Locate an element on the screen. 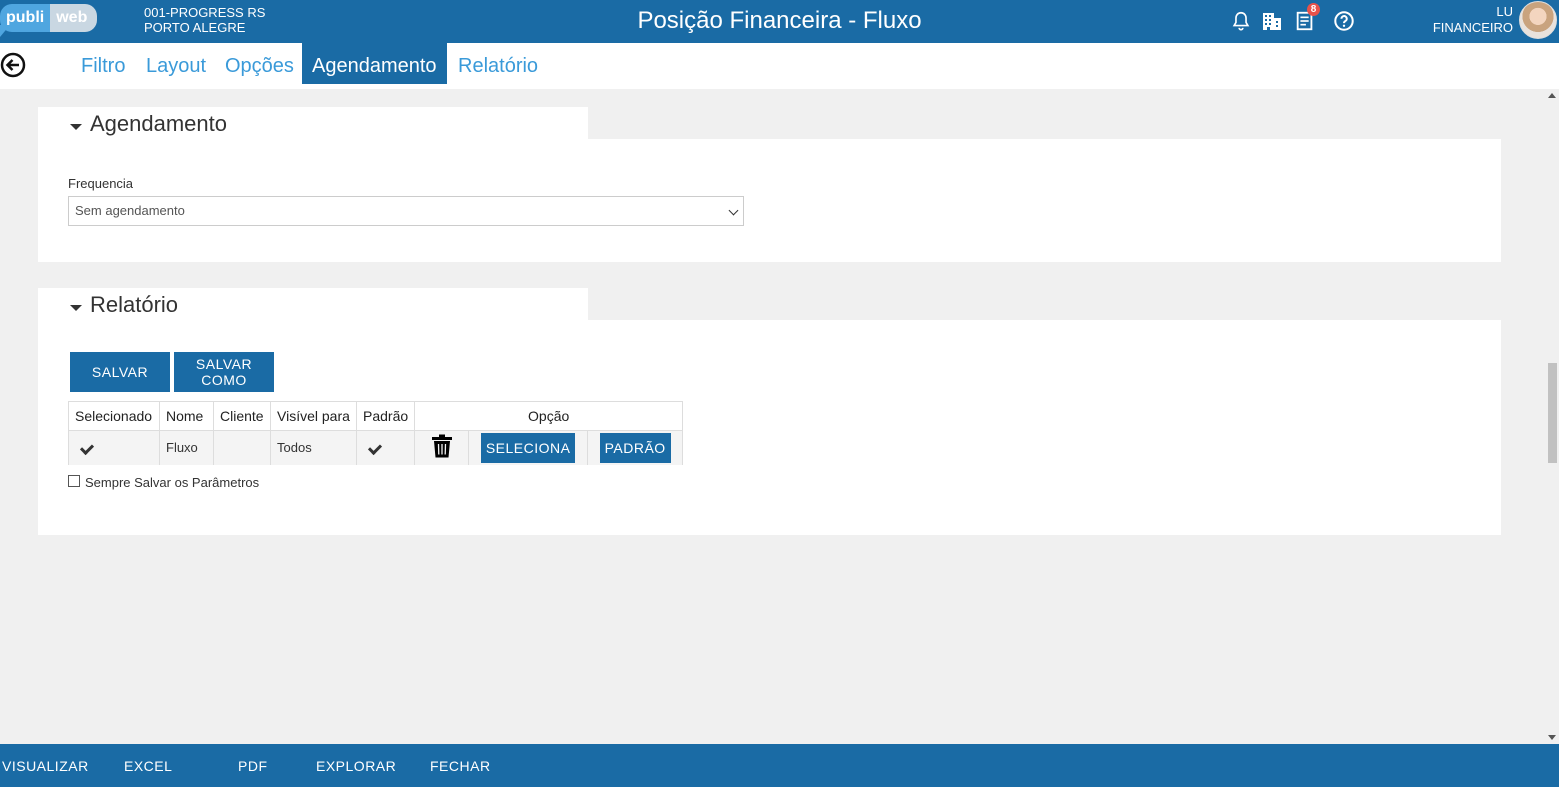  save-button: SALVAR is located at coordinates (120, 372).